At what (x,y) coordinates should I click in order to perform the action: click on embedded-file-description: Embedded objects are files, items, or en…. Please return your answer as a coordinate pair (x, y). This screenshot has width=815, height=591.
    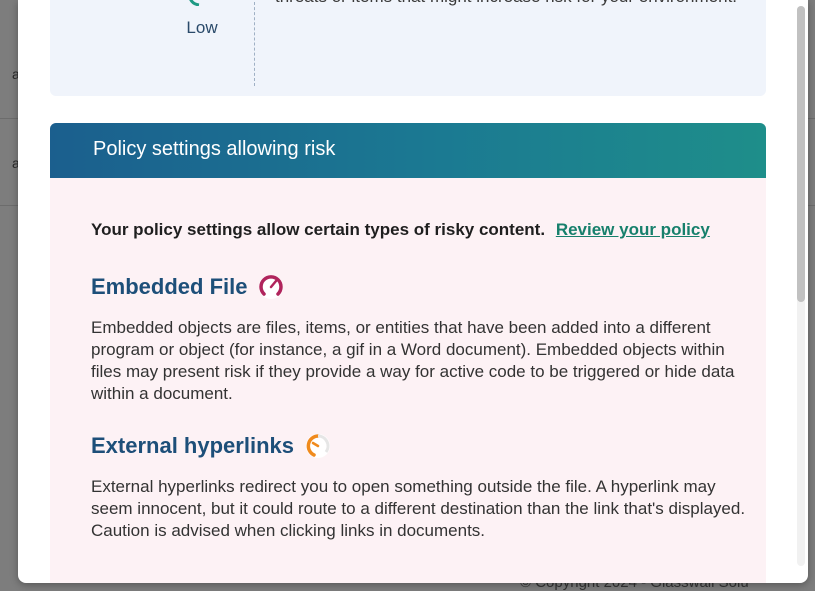
    Looking at the image, I should click on (413, 360).